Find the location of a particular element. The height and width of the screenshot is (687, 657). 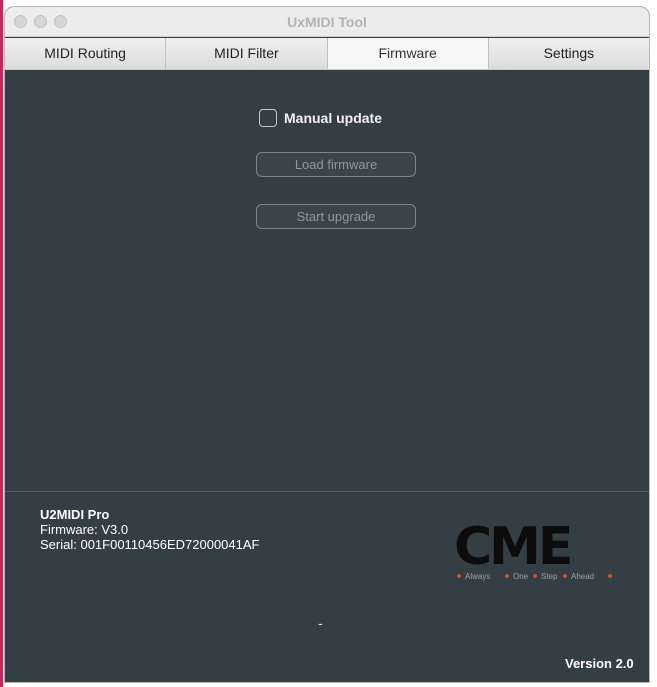

load-firmware-button: Load firmware is located at coordinates (336, 164).